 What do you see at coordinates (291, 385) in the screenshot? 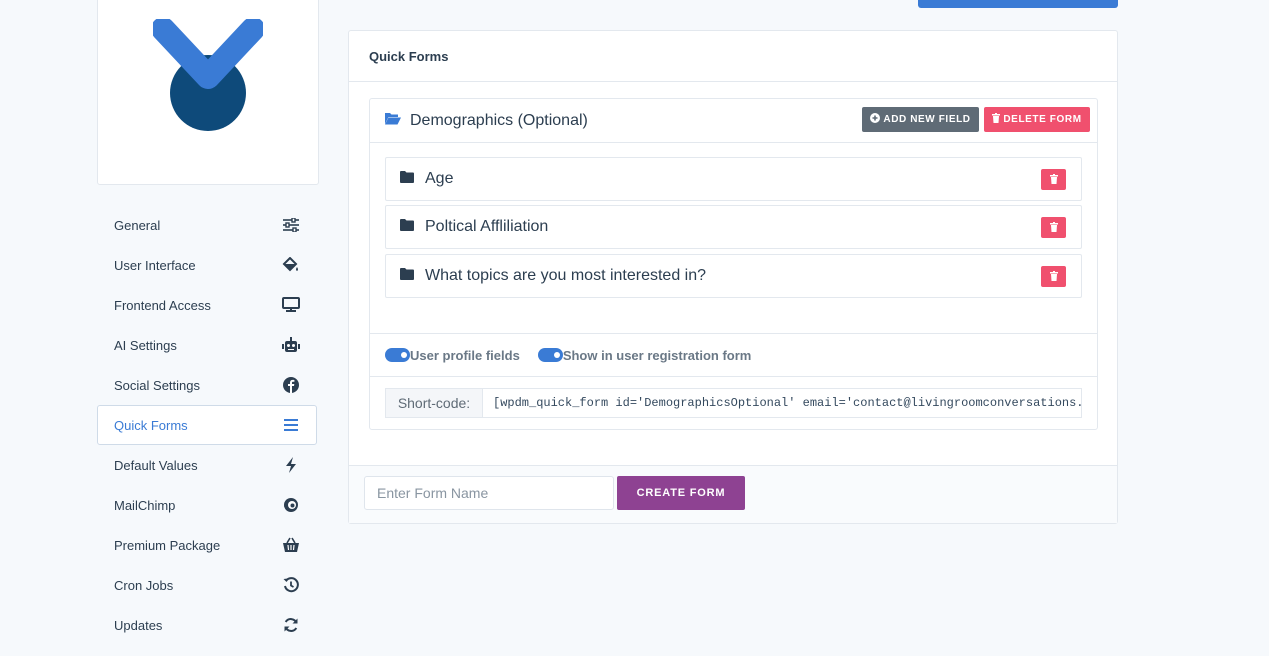
I see `facebook-icon` at bounding box center [291, 385].